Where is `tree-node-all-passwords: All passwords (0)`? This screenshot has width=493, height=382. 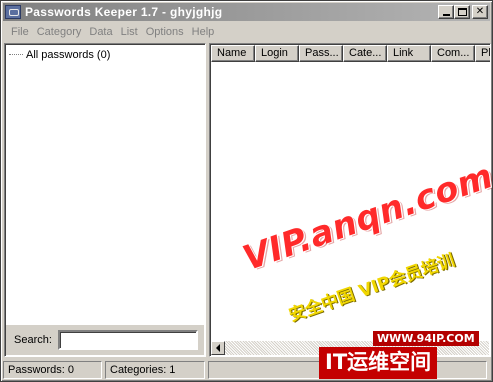 tree-node-all-passwords: All passwords (0) is located at coordinates (105, 55).